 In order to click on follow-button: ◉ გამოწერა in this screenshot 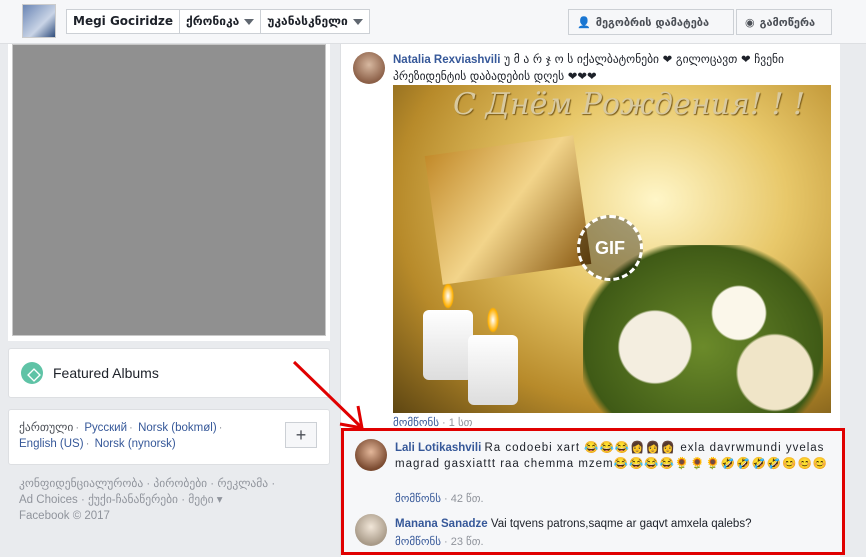, I will do `click(784, 22)`.